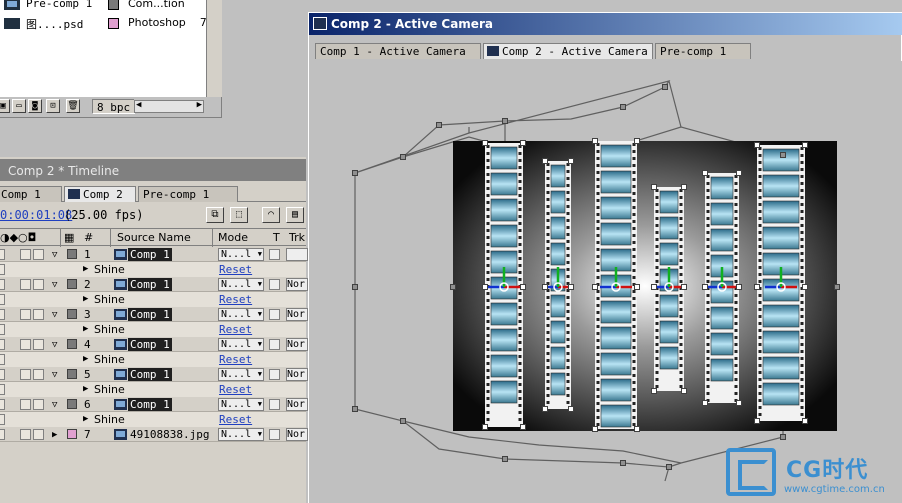  I want to click on comp-marker-icon: ⧉, so click(215, 215).